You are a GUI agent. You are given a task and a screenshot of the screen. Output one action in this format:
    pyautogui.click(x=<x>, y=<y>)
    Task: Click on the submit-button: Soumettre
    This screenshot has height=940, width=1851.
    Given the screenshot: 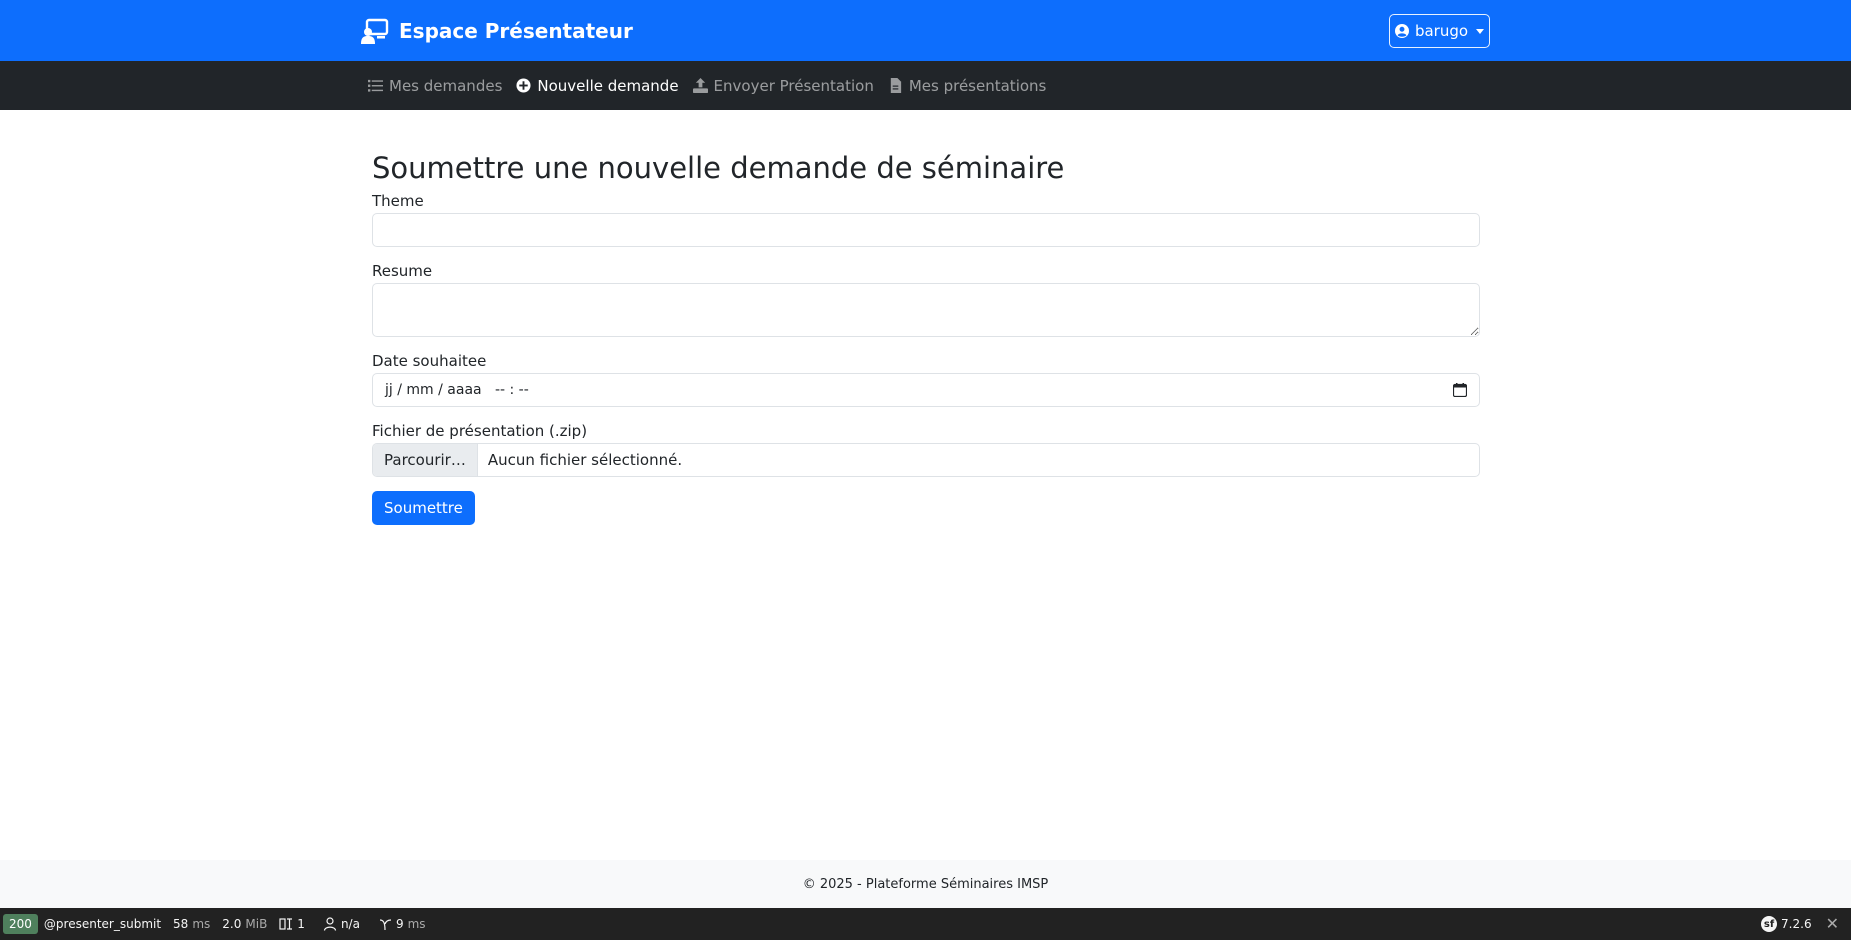 What is the action you would take?
    pyautogui.click(x=423, y=508)
    